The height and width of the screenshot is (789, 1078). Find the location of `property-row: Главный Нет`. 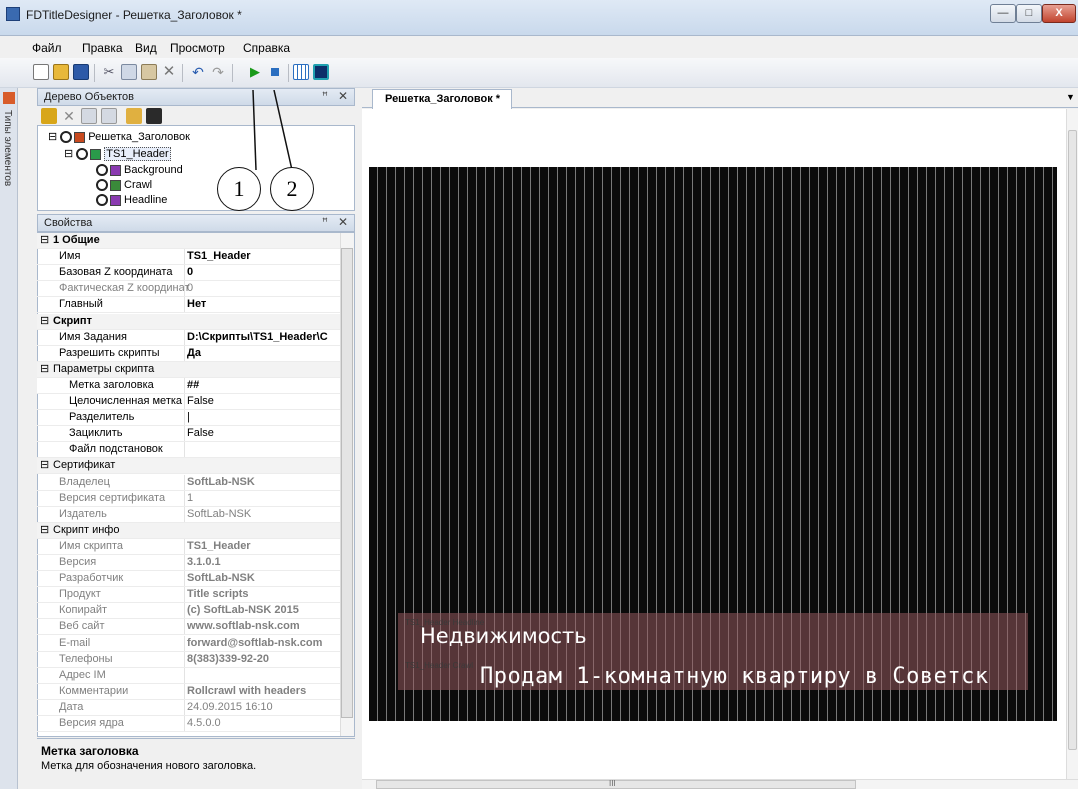

property-row: Главный Нет is located at coordinates (188, 305).